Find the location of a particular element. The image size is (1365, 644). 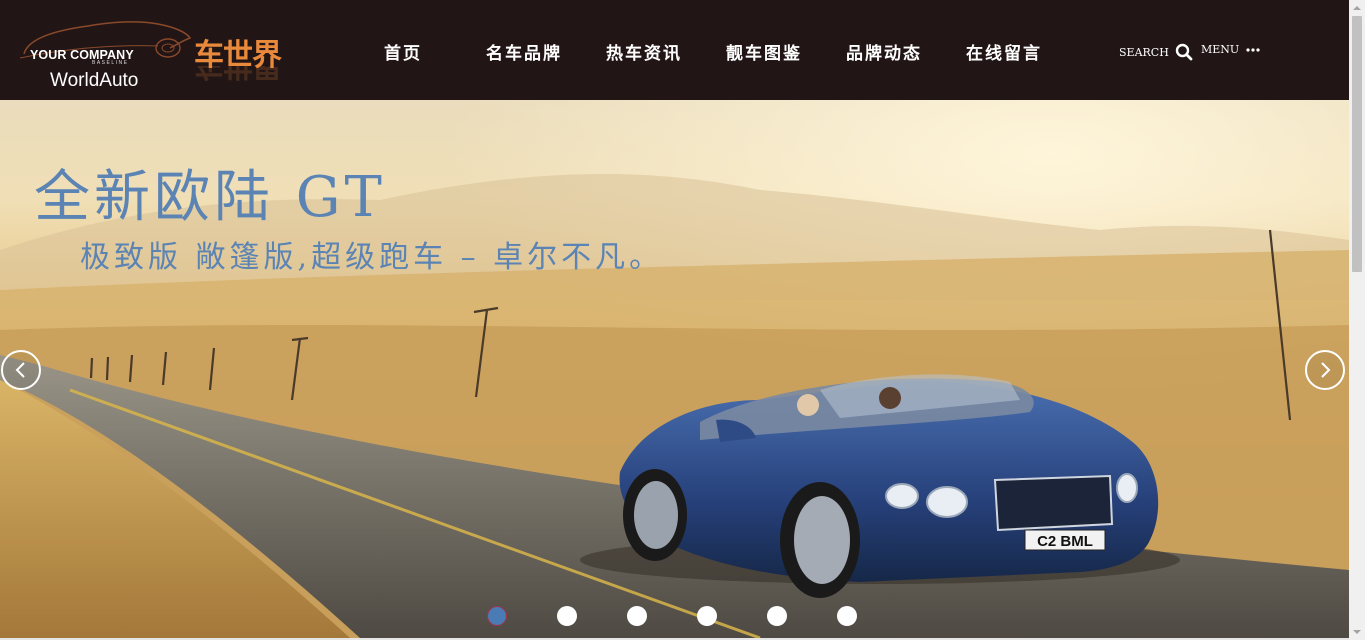

scrollbar-thumb is located at coordinates (1357, 144).